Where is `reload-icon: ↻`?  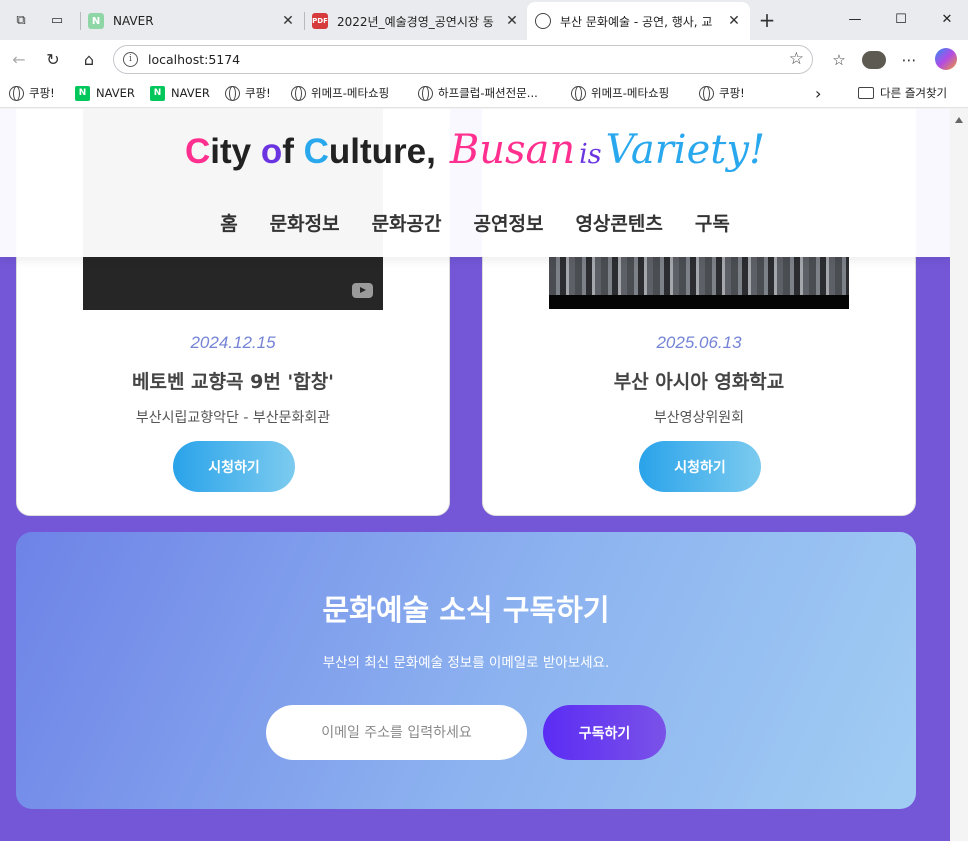
reload-icon: ↻ is located at coordinates (53, 59).